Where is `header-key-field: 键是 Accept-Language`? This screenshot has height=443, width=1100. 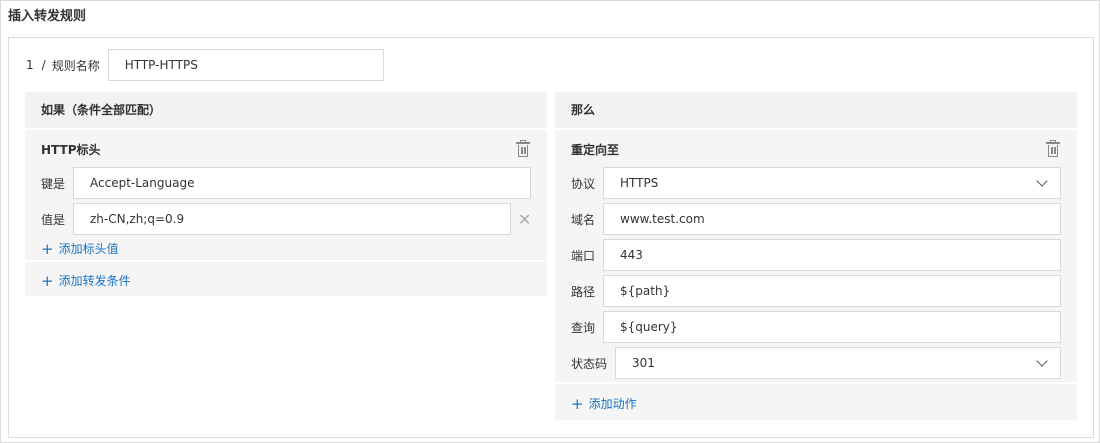
header-key-field: 键是 Accept-Language is located at coordinates (278, 183).